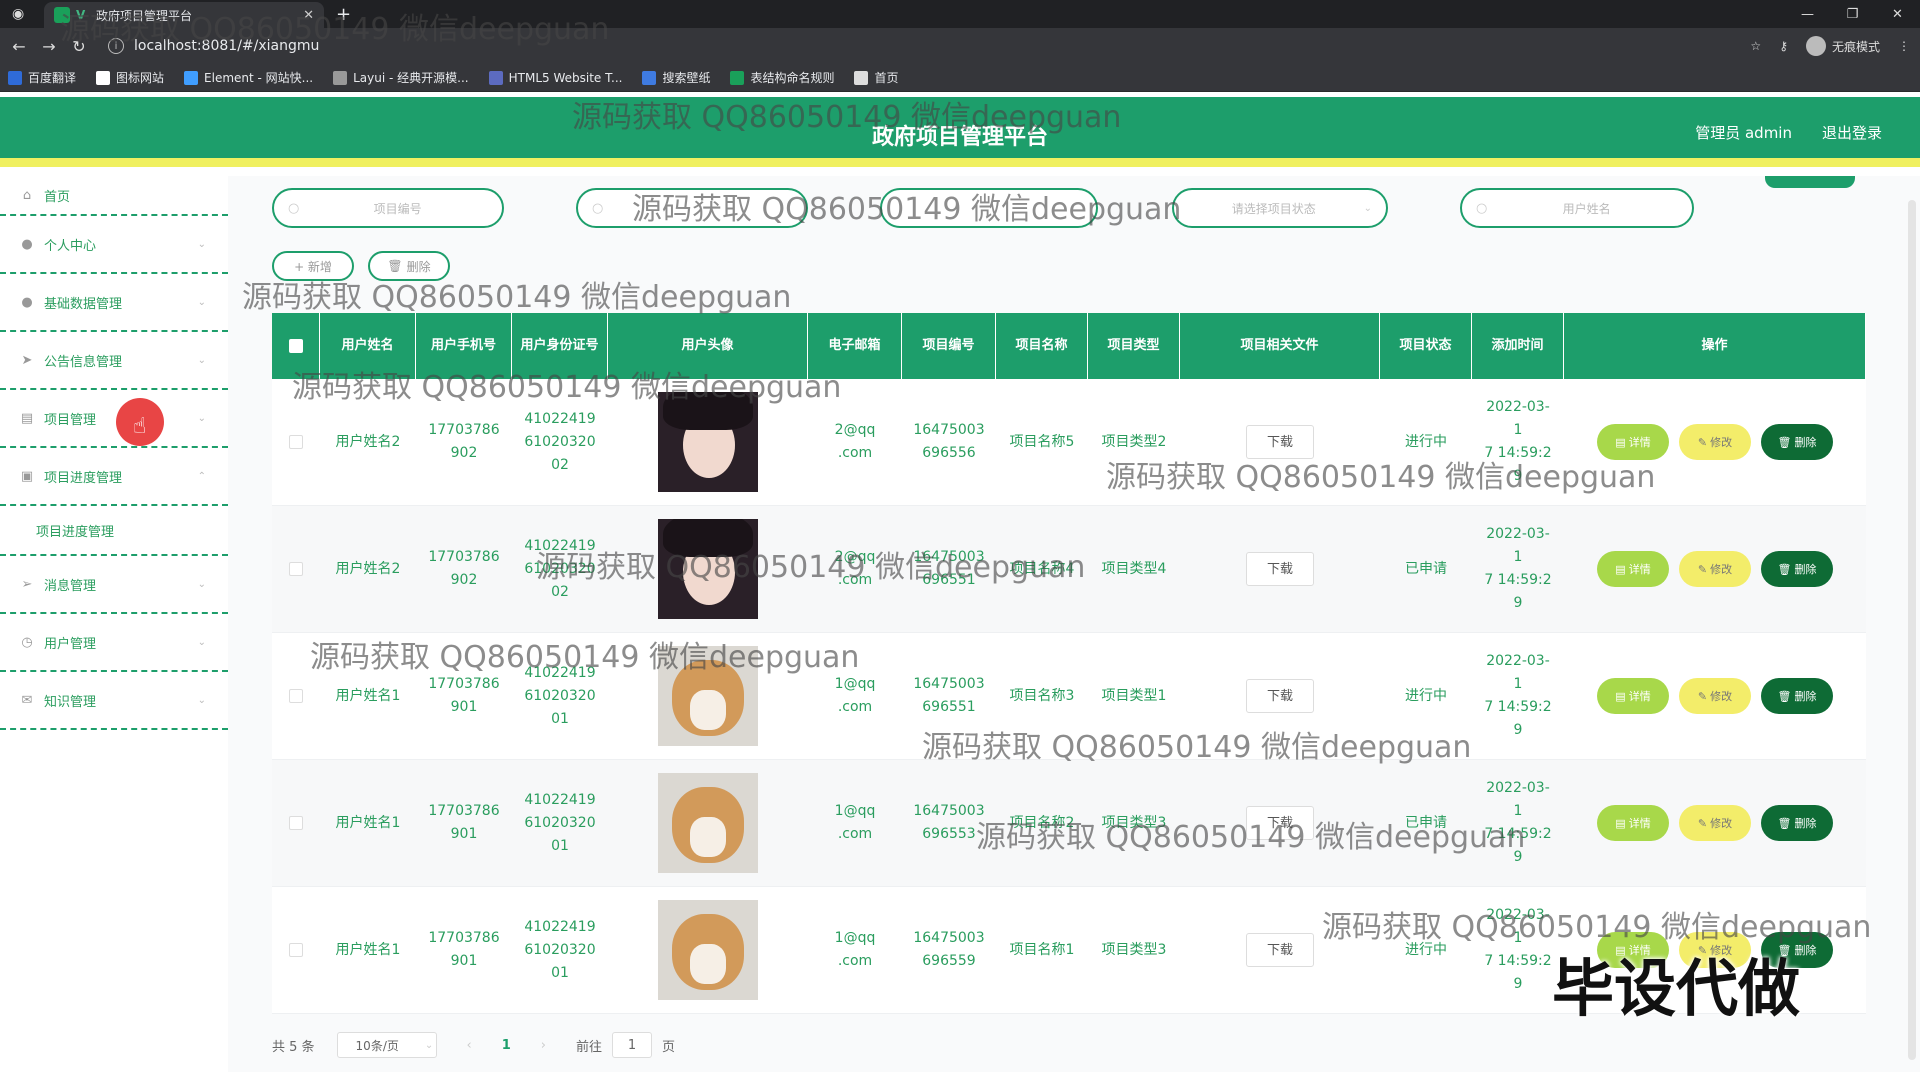 This screenshot has width=1920, height=1072. I want to click on page-size-select: 10条/页 ⌄, so click(386, 1045).